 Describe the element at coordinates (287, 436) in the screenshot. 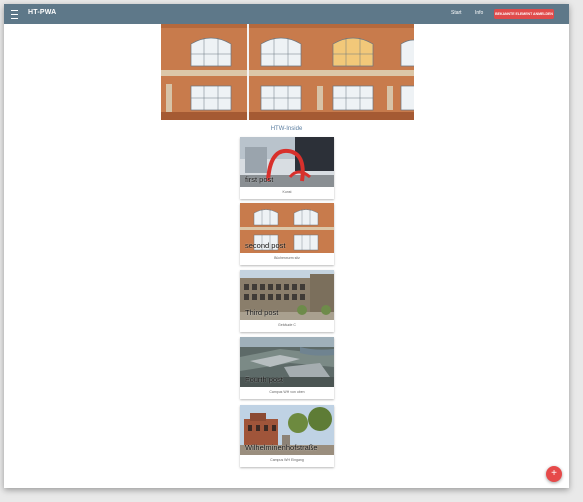

I see `post-card: Wilhelminenhofstraße Campus WH Eingang` at that location.